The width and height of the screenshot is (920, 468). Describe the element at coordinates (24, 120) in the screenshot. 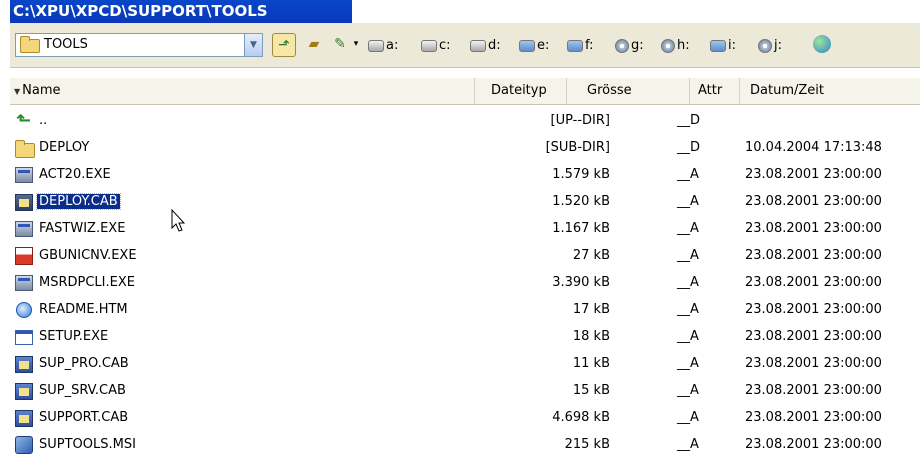

I see `up-arrow-icon: ⬑` at that location.